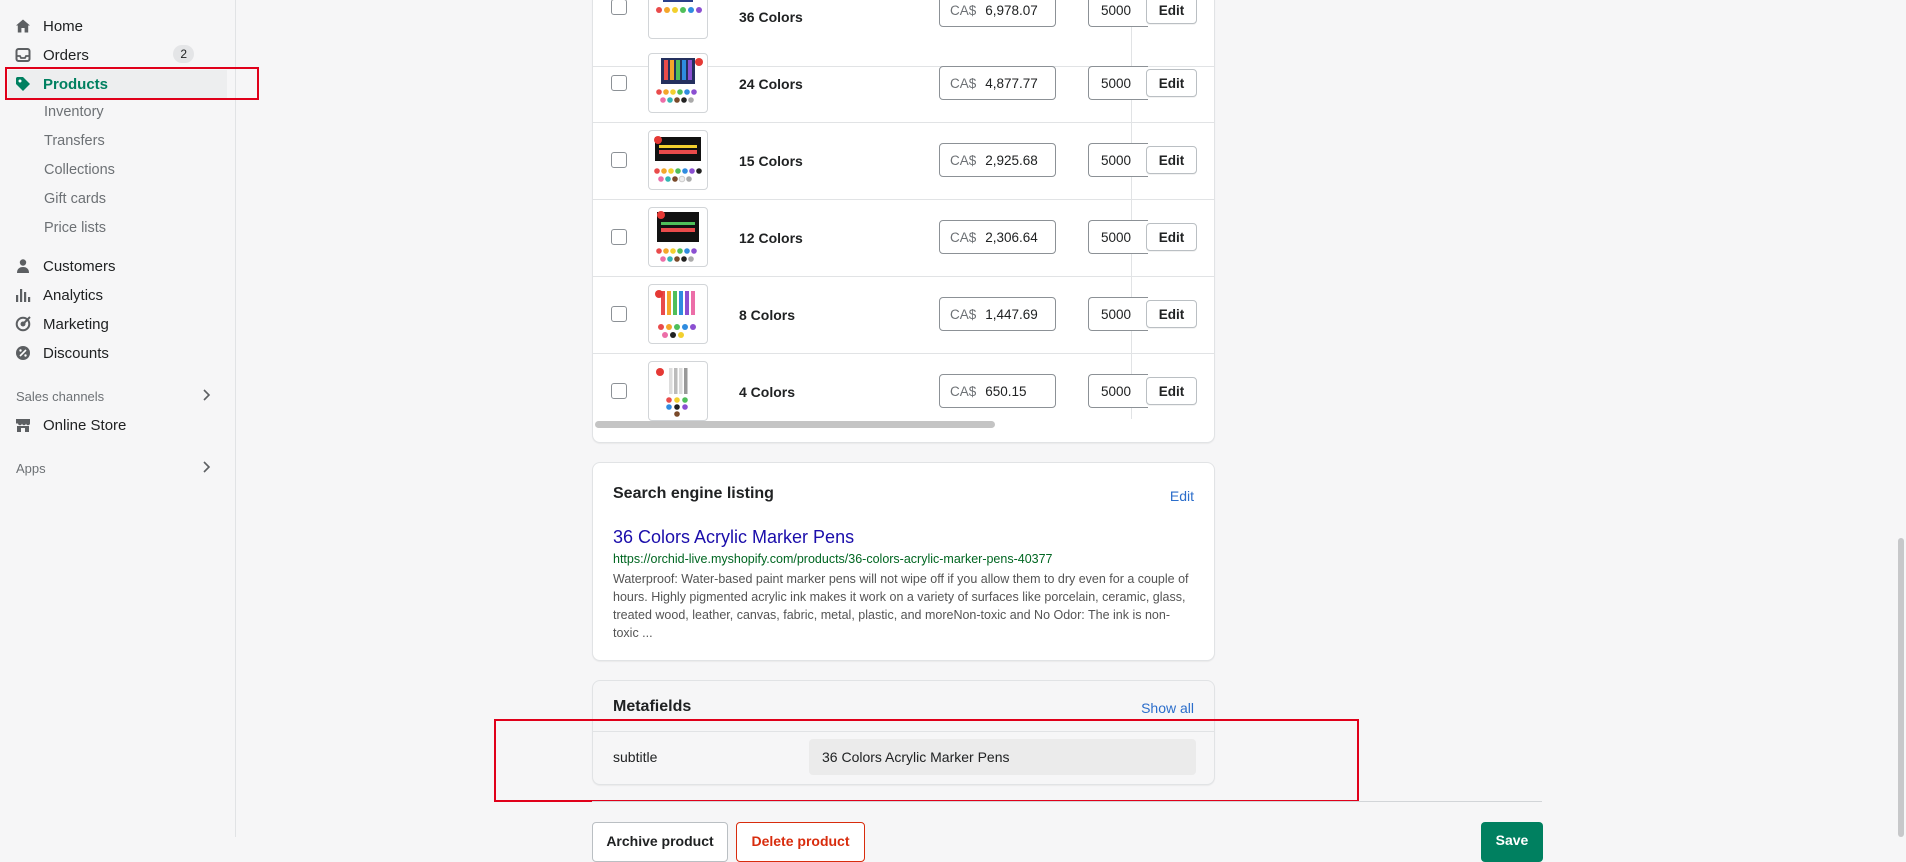  Describe the element at coordinates (79, 266) in the screenshot. I see `sidebar-item-label: Customers` at that location.